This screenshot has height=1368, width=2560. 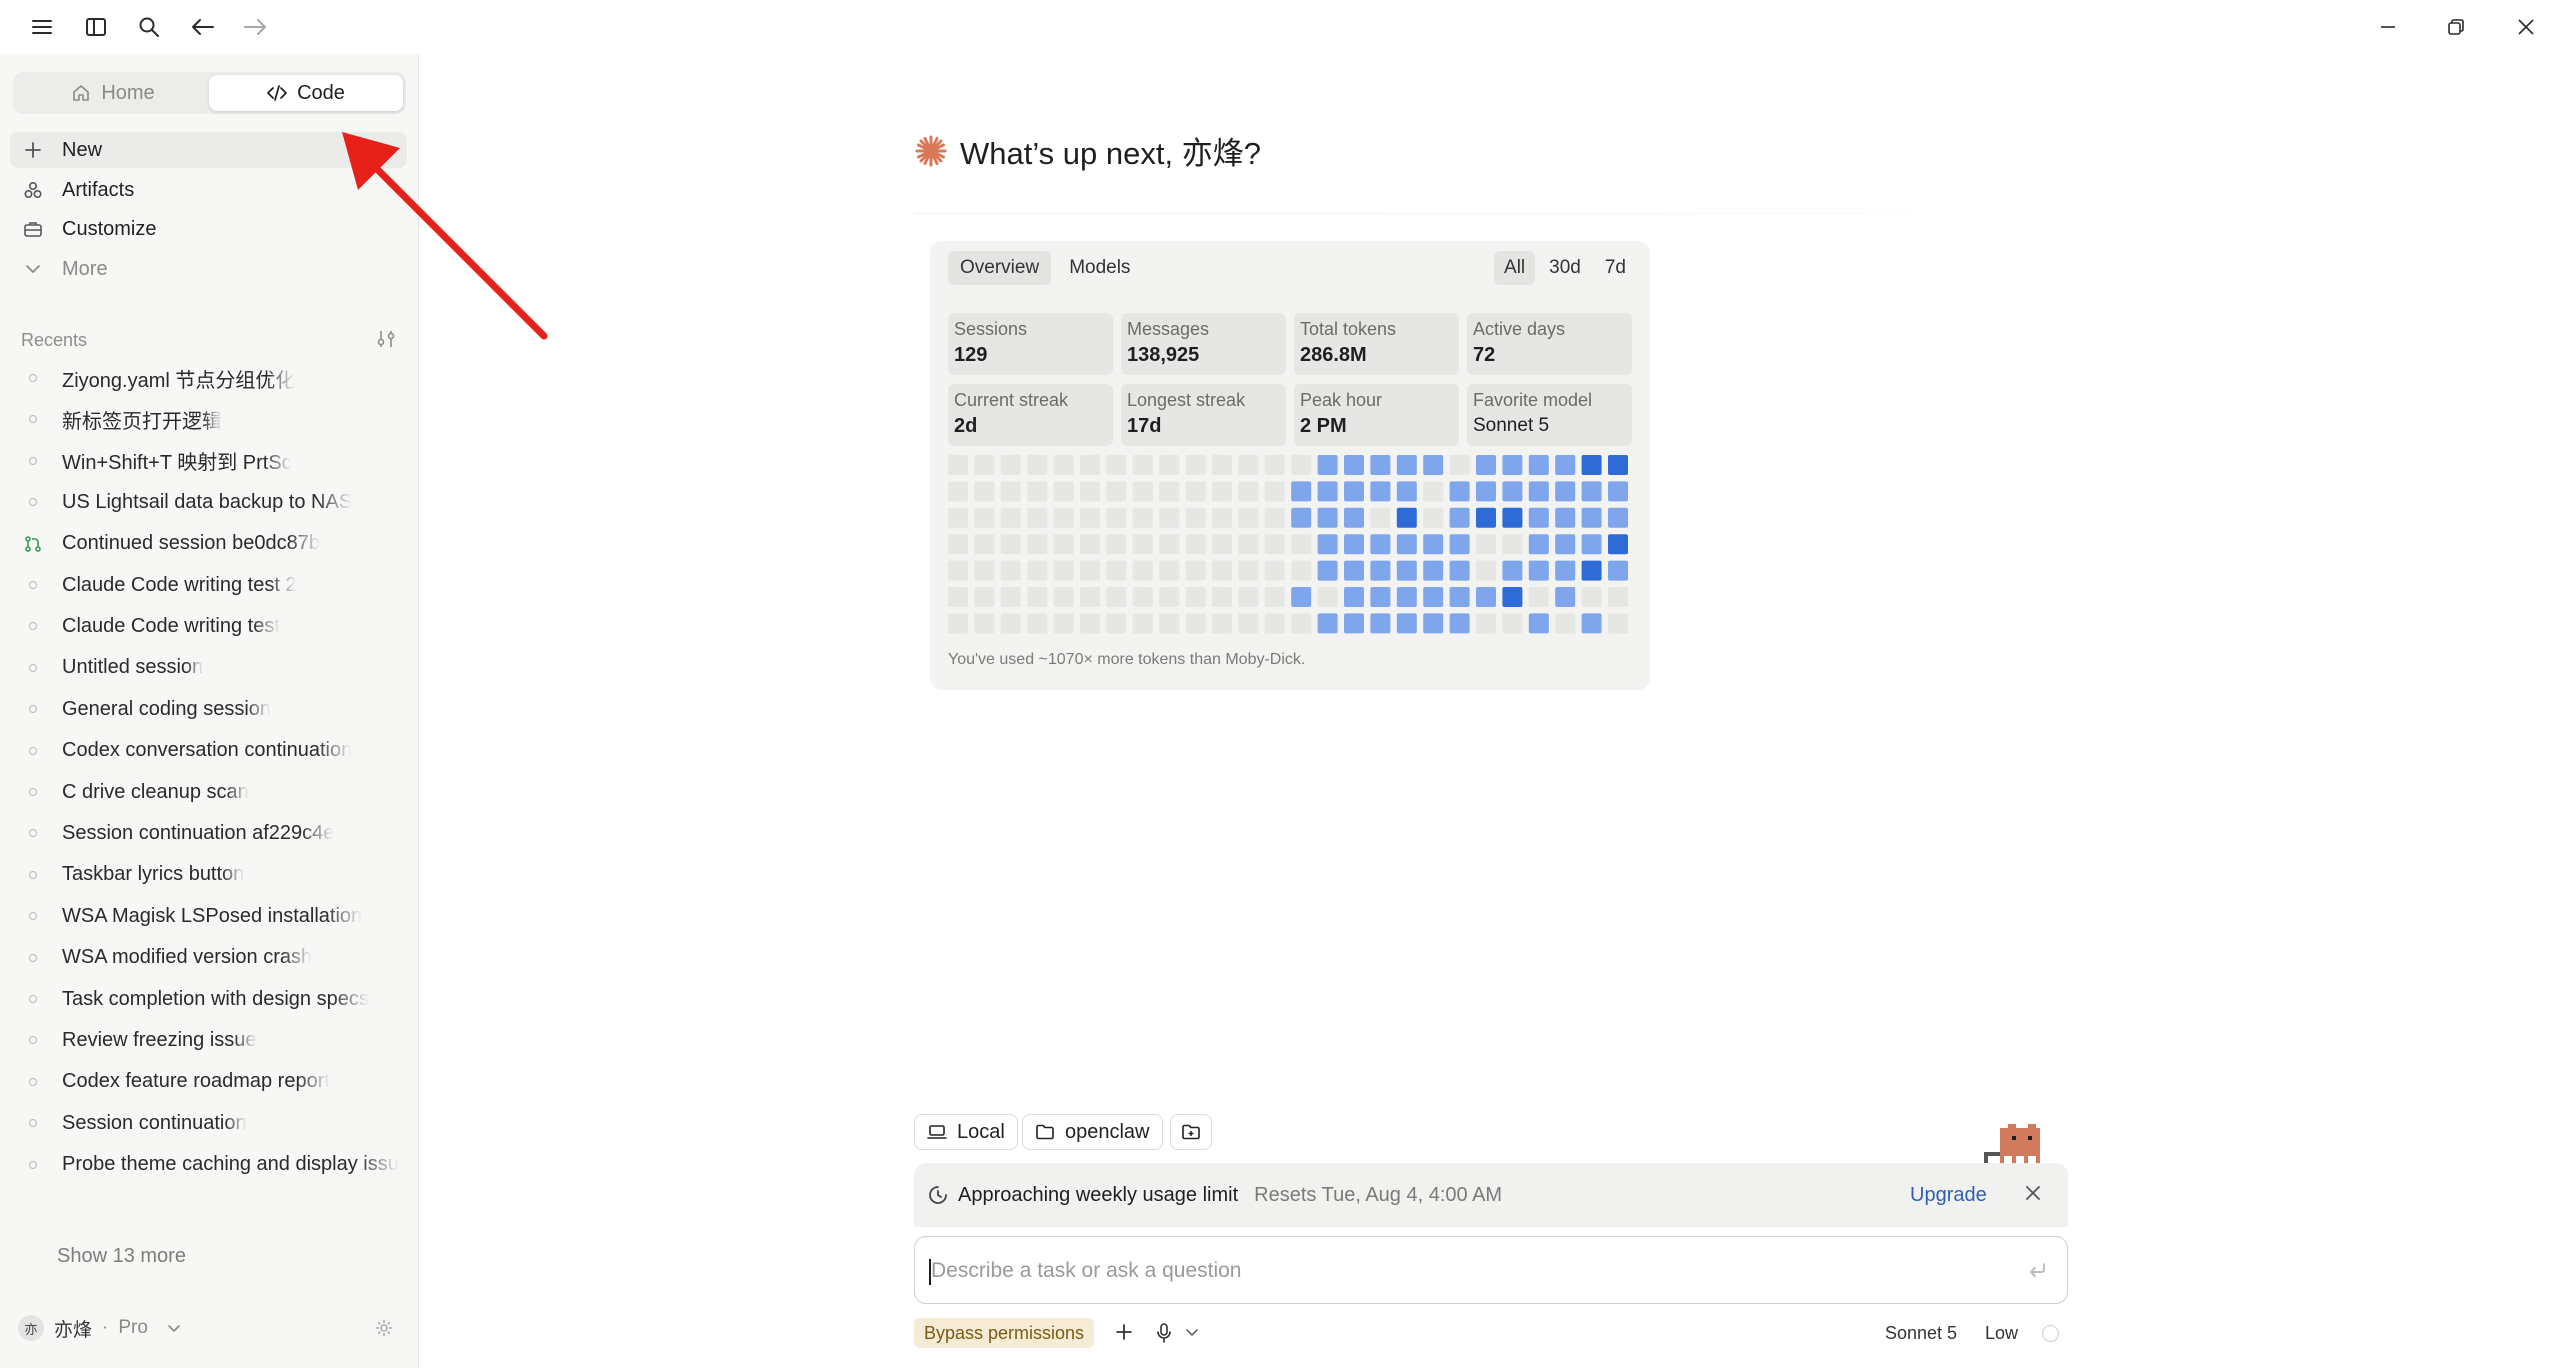 I want to click on tab-code: Code, so click(x=306, y=93).